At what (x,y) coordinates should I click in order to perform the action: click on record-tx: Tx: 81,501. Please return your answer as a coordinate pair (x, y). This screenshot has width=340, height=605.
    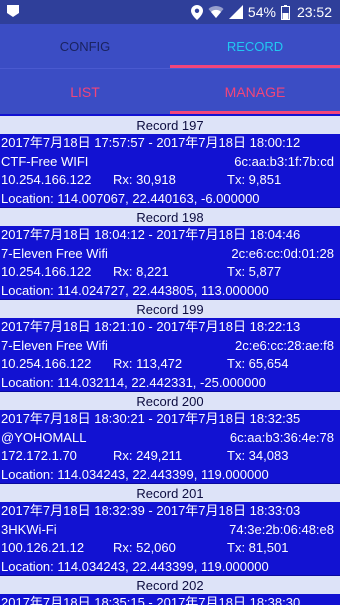
    Looking at the image, I should click on (258, 547).